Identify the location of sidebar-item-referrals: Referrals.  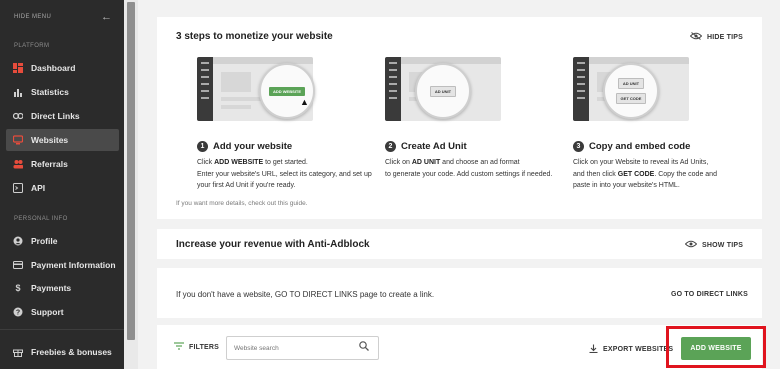
(62, 164).